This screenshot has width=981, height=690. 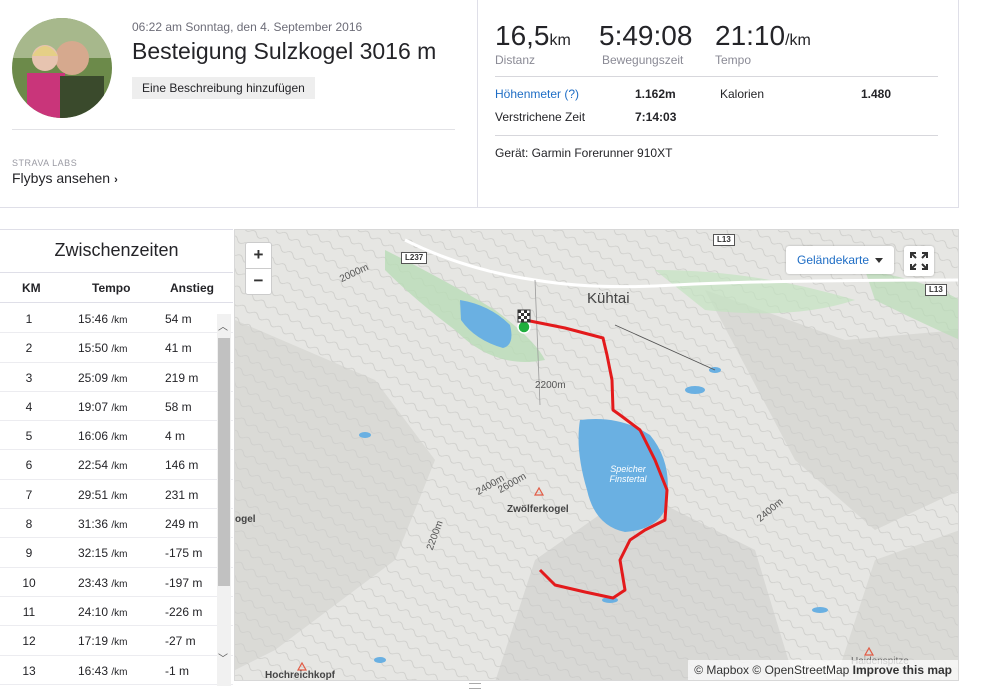 I want to click on improve-map-link: Improve this map, so click(x=902, y=670).